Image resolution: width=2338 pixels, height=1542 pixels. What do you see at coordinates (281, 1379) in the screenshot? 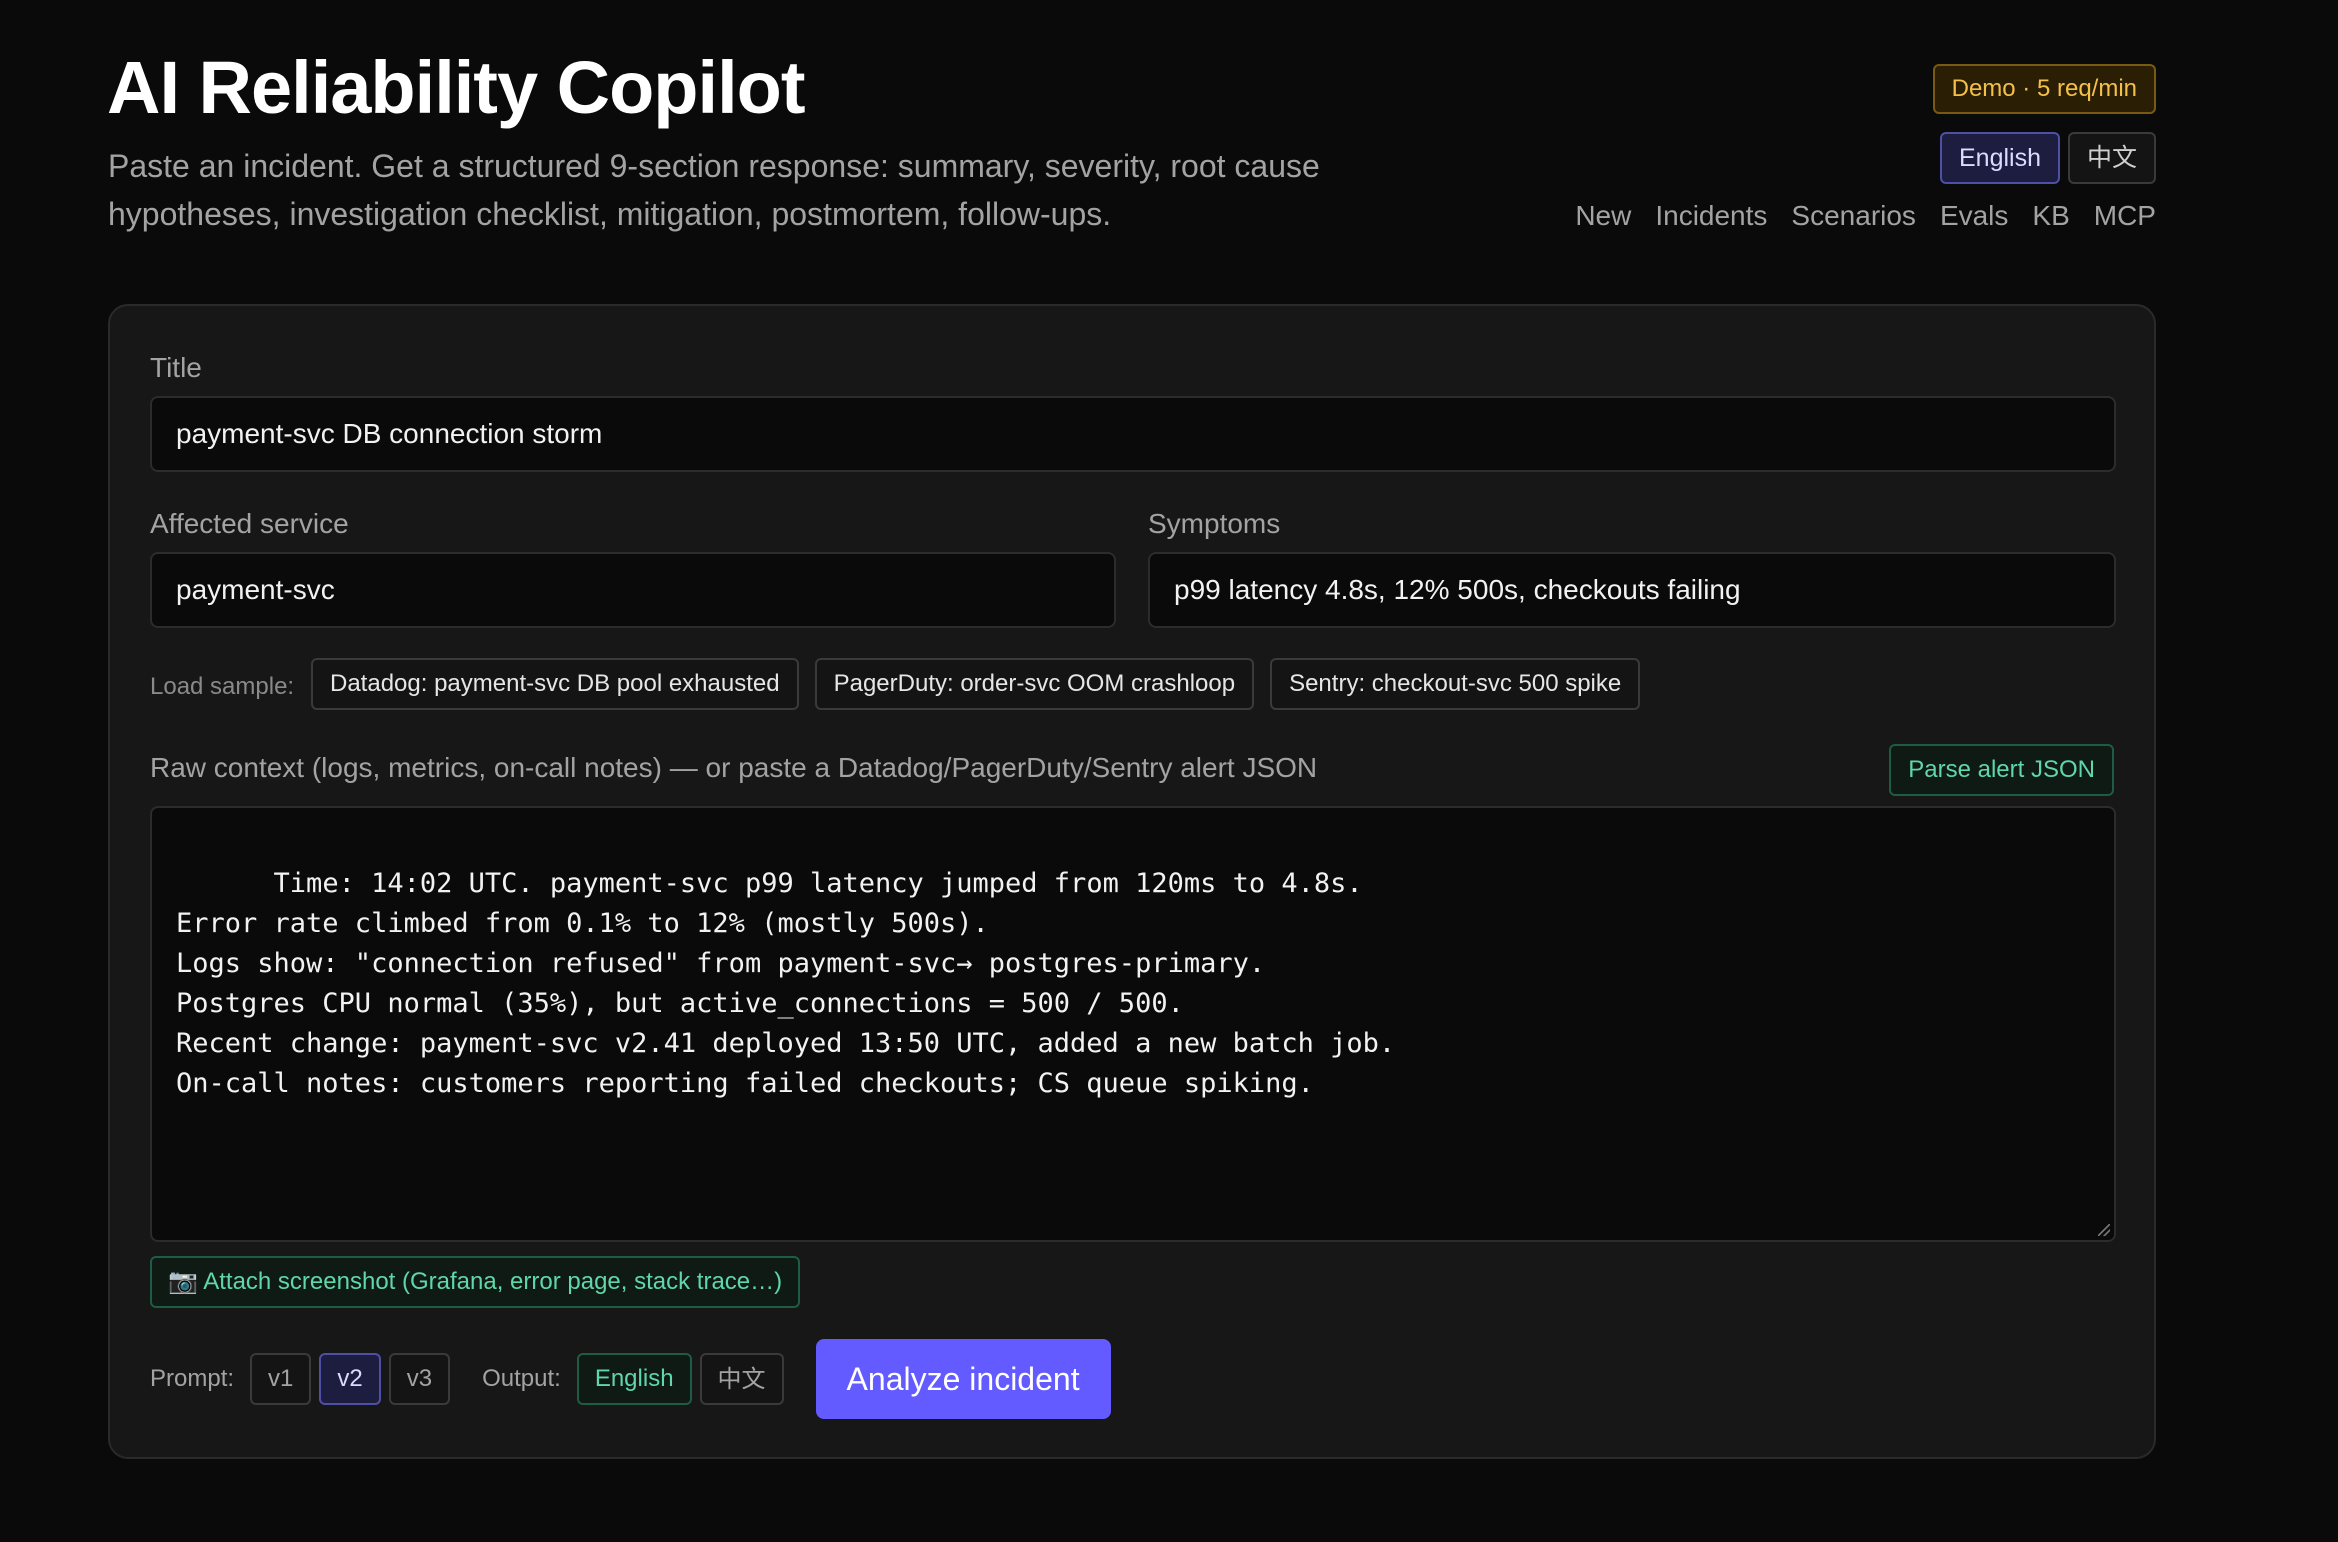
I see `prompt-v1-button: v1` at bounding box center [281, 1379].